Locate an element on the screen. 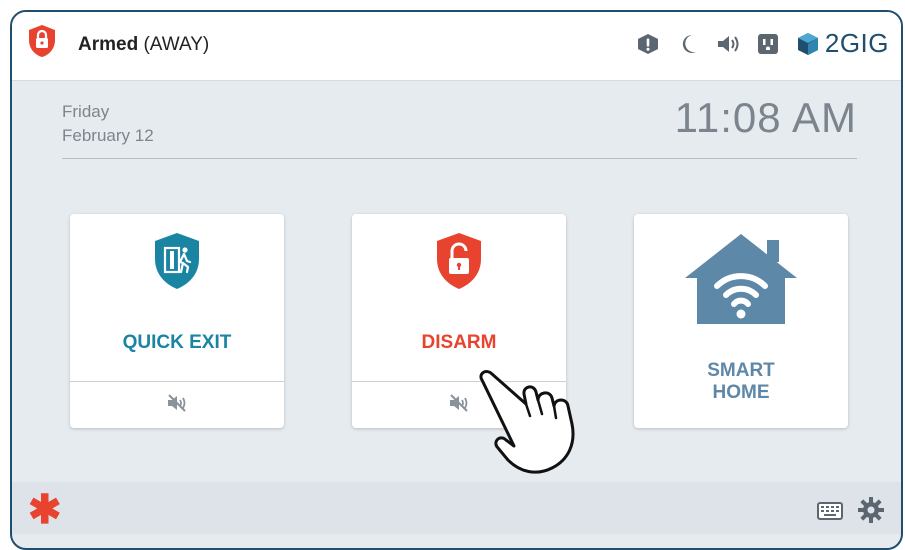 The image size is (905, 550). bottom-bar is located at coordinates (456, 508).